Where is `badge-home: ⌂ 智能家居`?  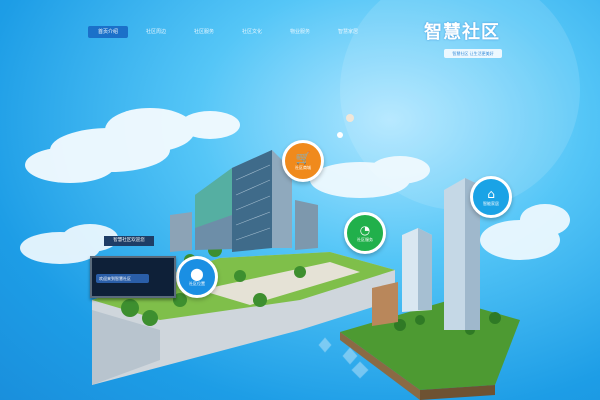 badge-home: ⌂ 智能家居 is located at coordinates (491, 197).